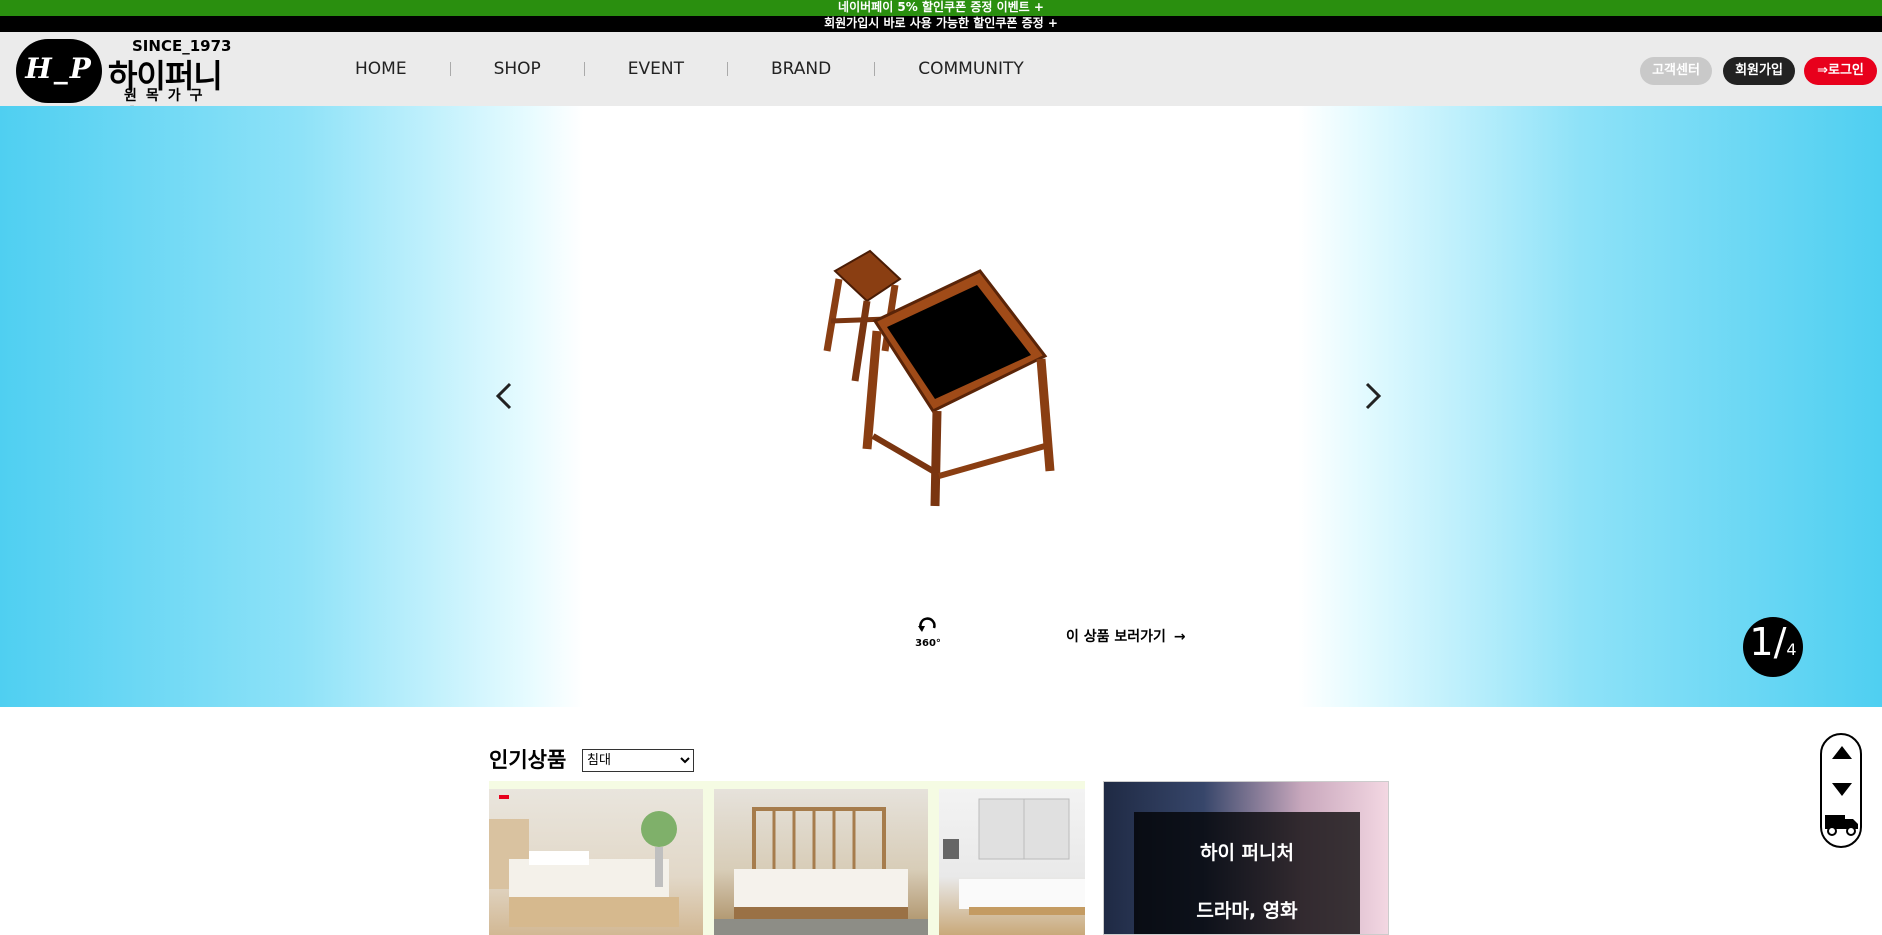  What do you see at coordinates (821, 871) in the screenshot?
I see `product-image-bed-wood` at bounding box center [821, 871].